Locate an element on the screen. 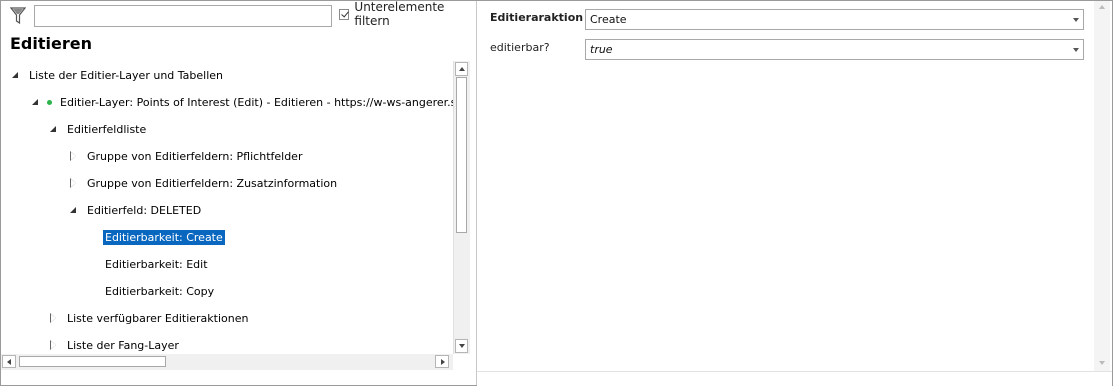  checkbox is located at coordinates (344, 14).